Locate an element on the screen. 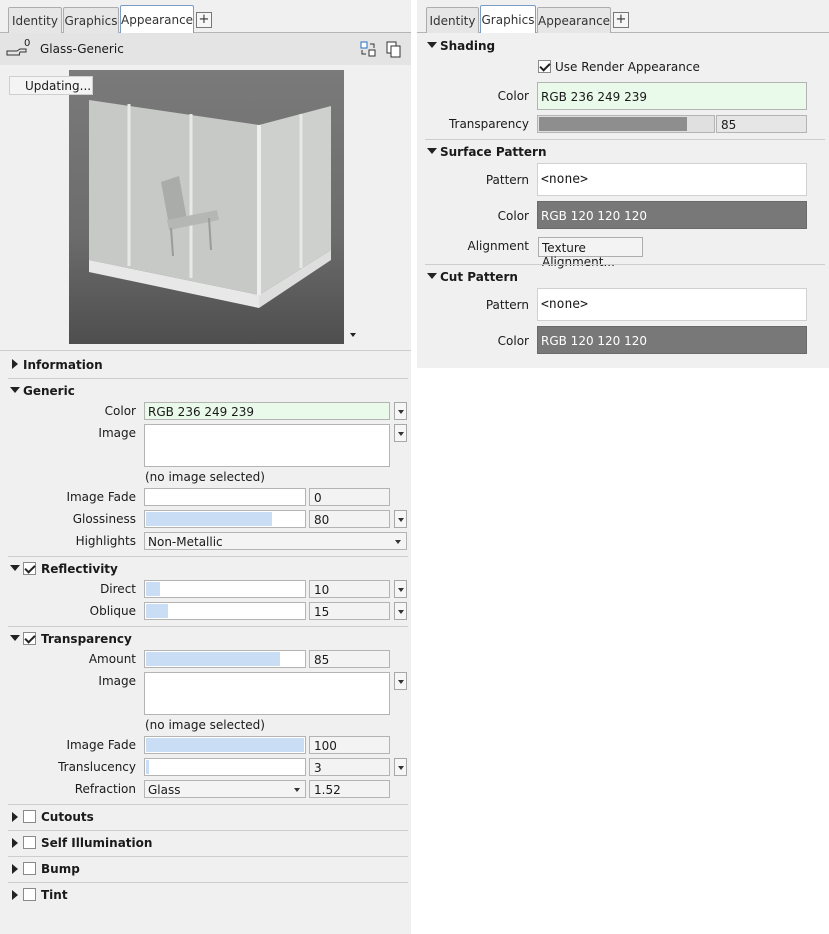  generic-image-dropdown is located at coordinates (400, 433).